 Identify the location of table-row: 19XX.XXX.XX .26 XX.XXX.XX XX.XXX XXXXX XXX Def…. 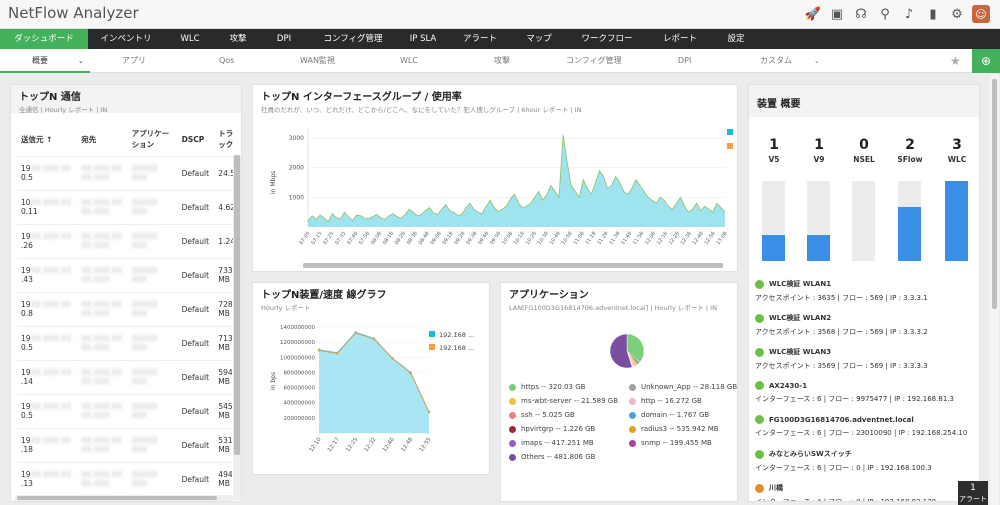
(128, 240).